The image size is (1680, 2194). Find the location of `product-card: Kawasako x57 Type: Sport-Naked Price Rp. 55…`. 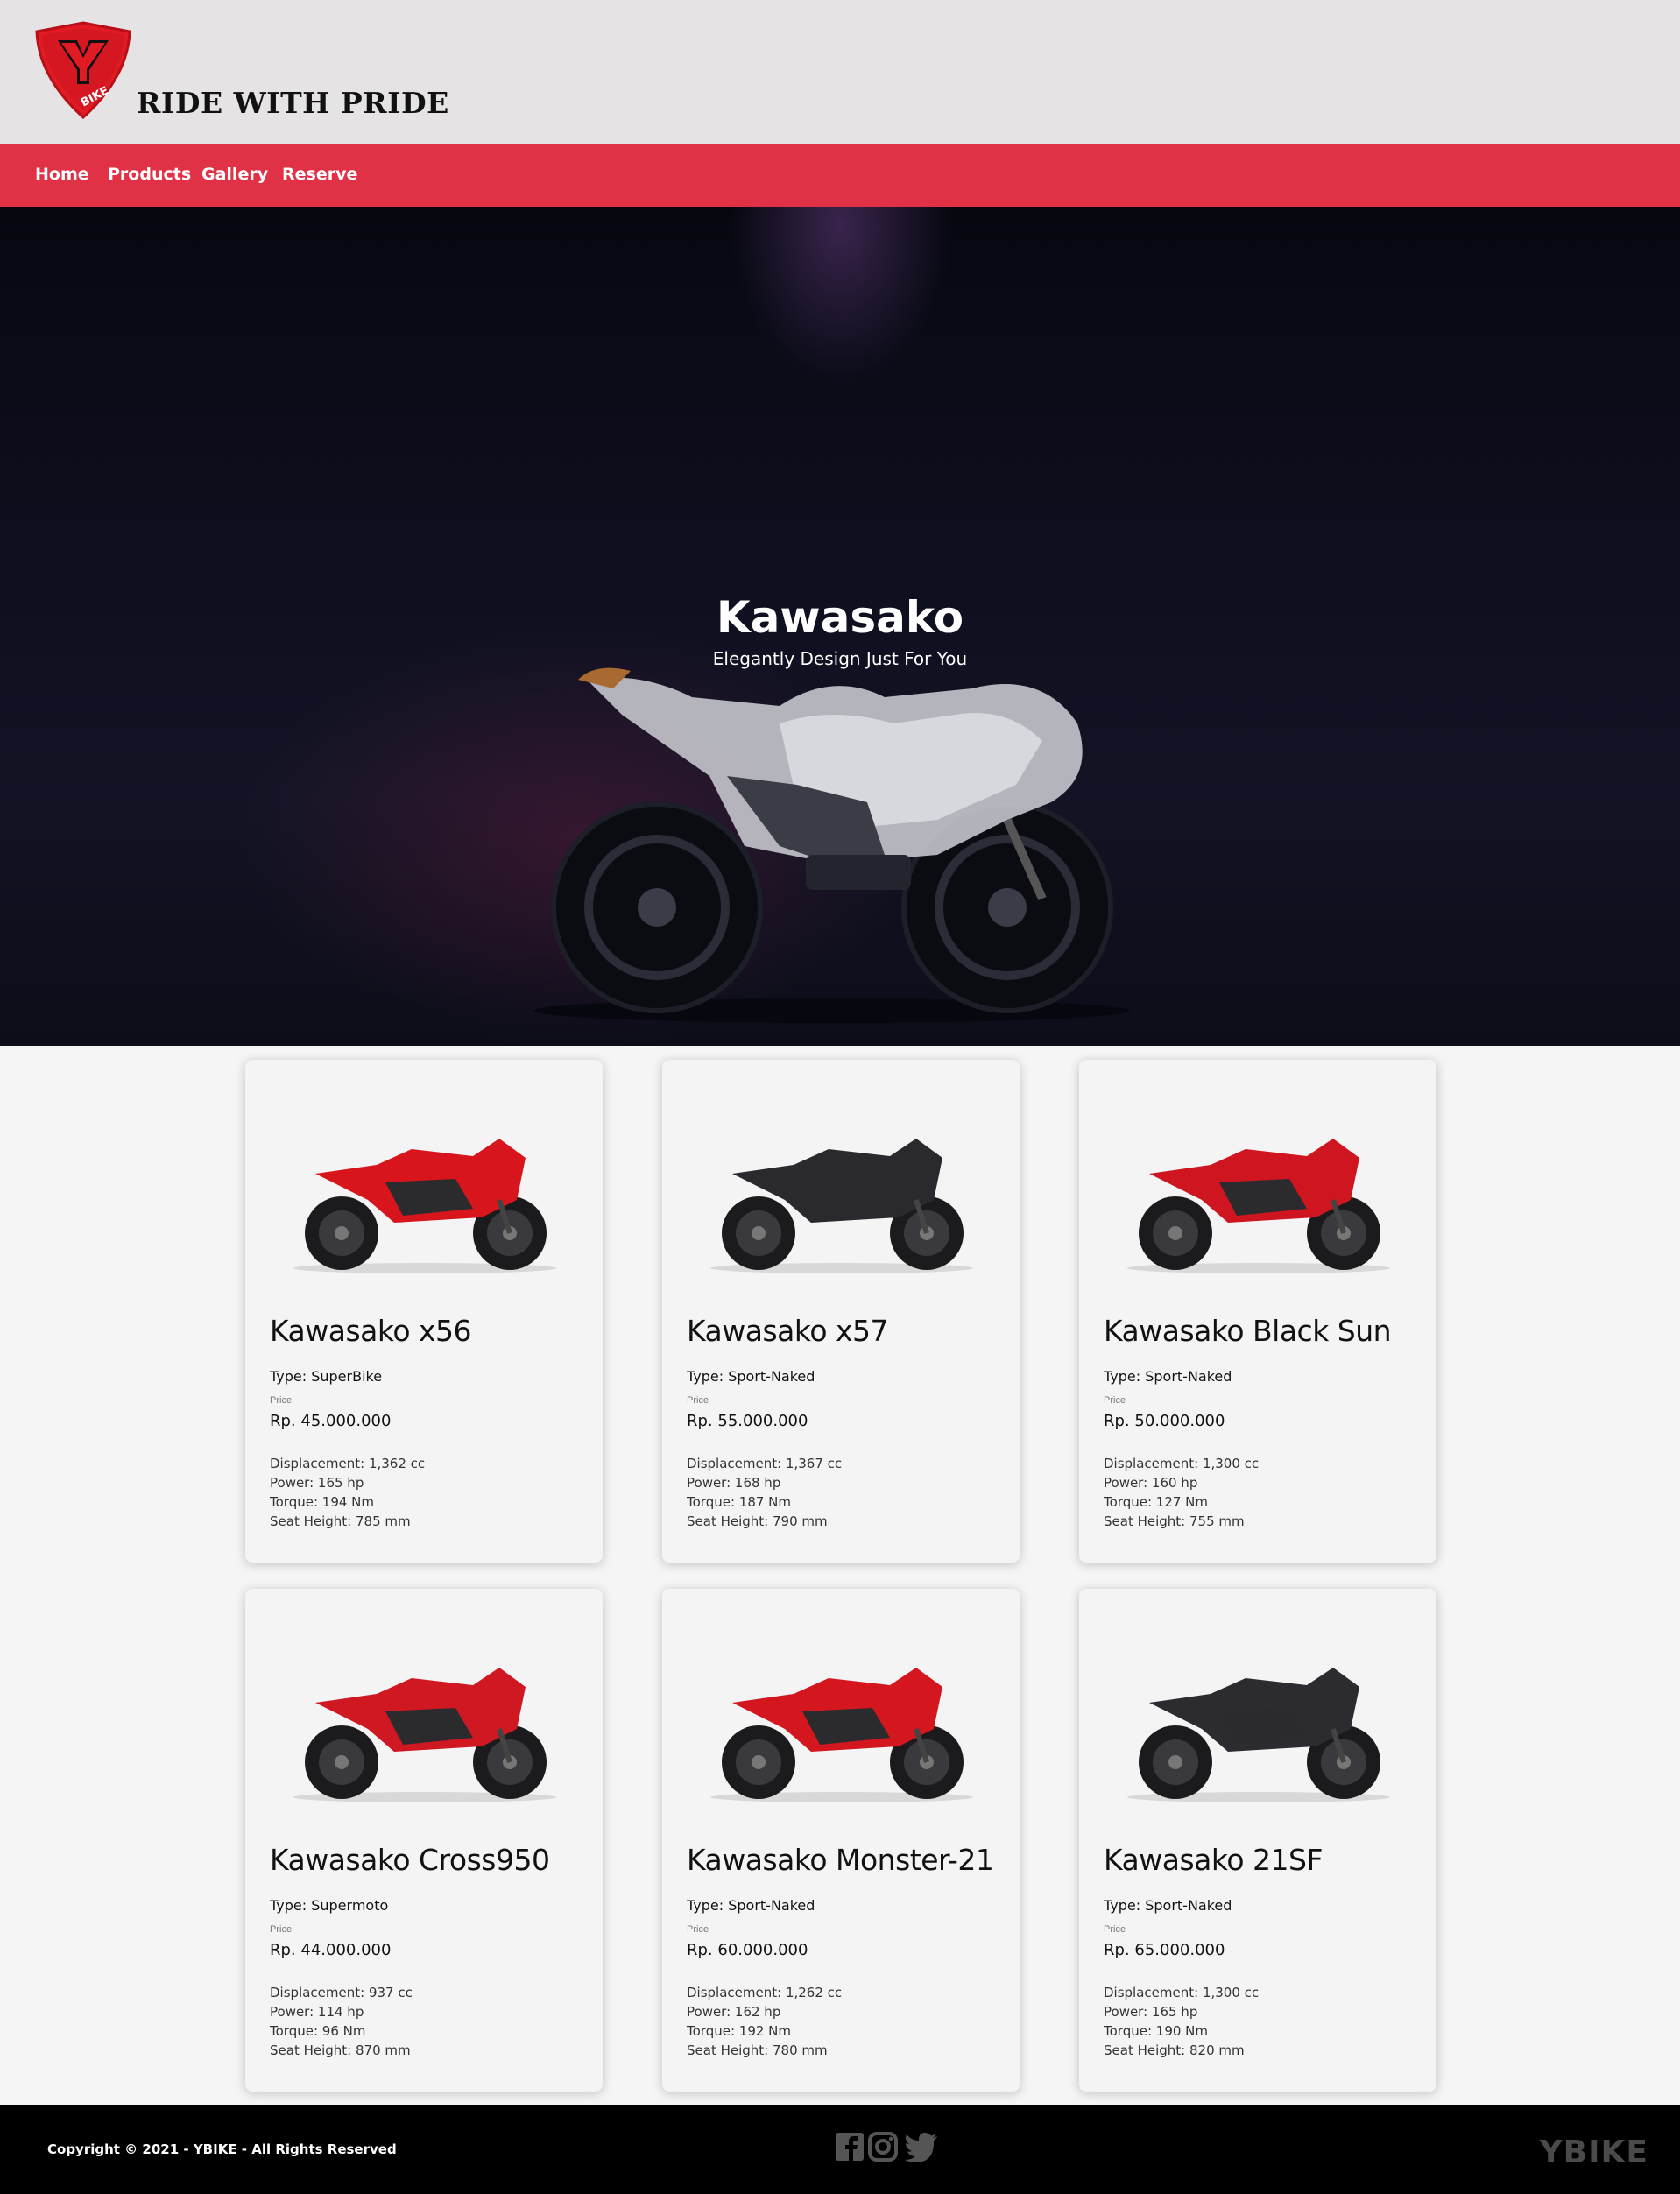

product-card: Kawasako x57 Type: Sport-Naked Price Rp. 55… is located at coordinates (841, 1312).